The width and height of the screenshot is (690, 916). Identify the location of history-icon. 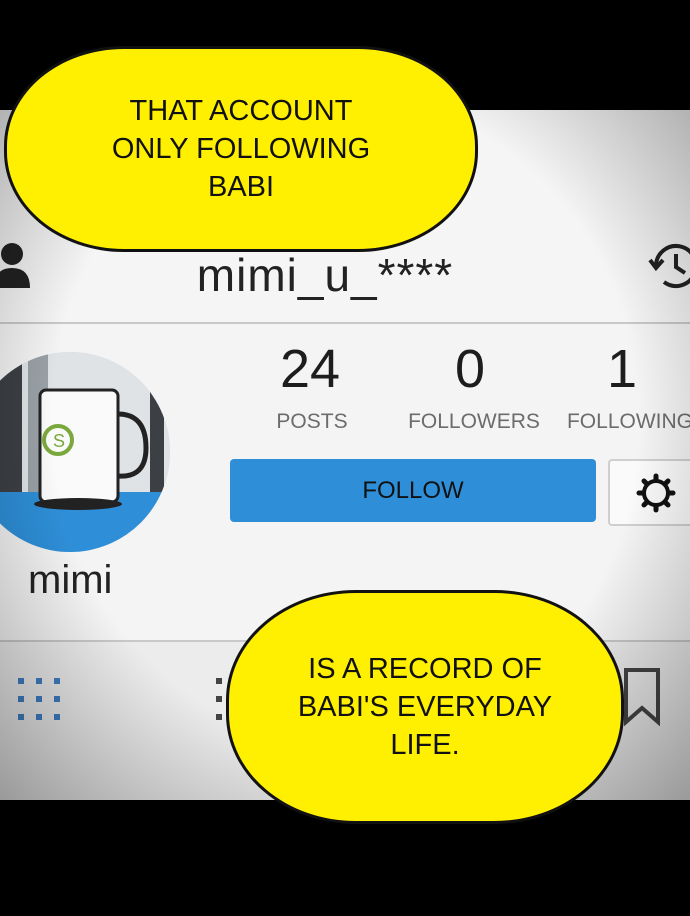
(668, 266).